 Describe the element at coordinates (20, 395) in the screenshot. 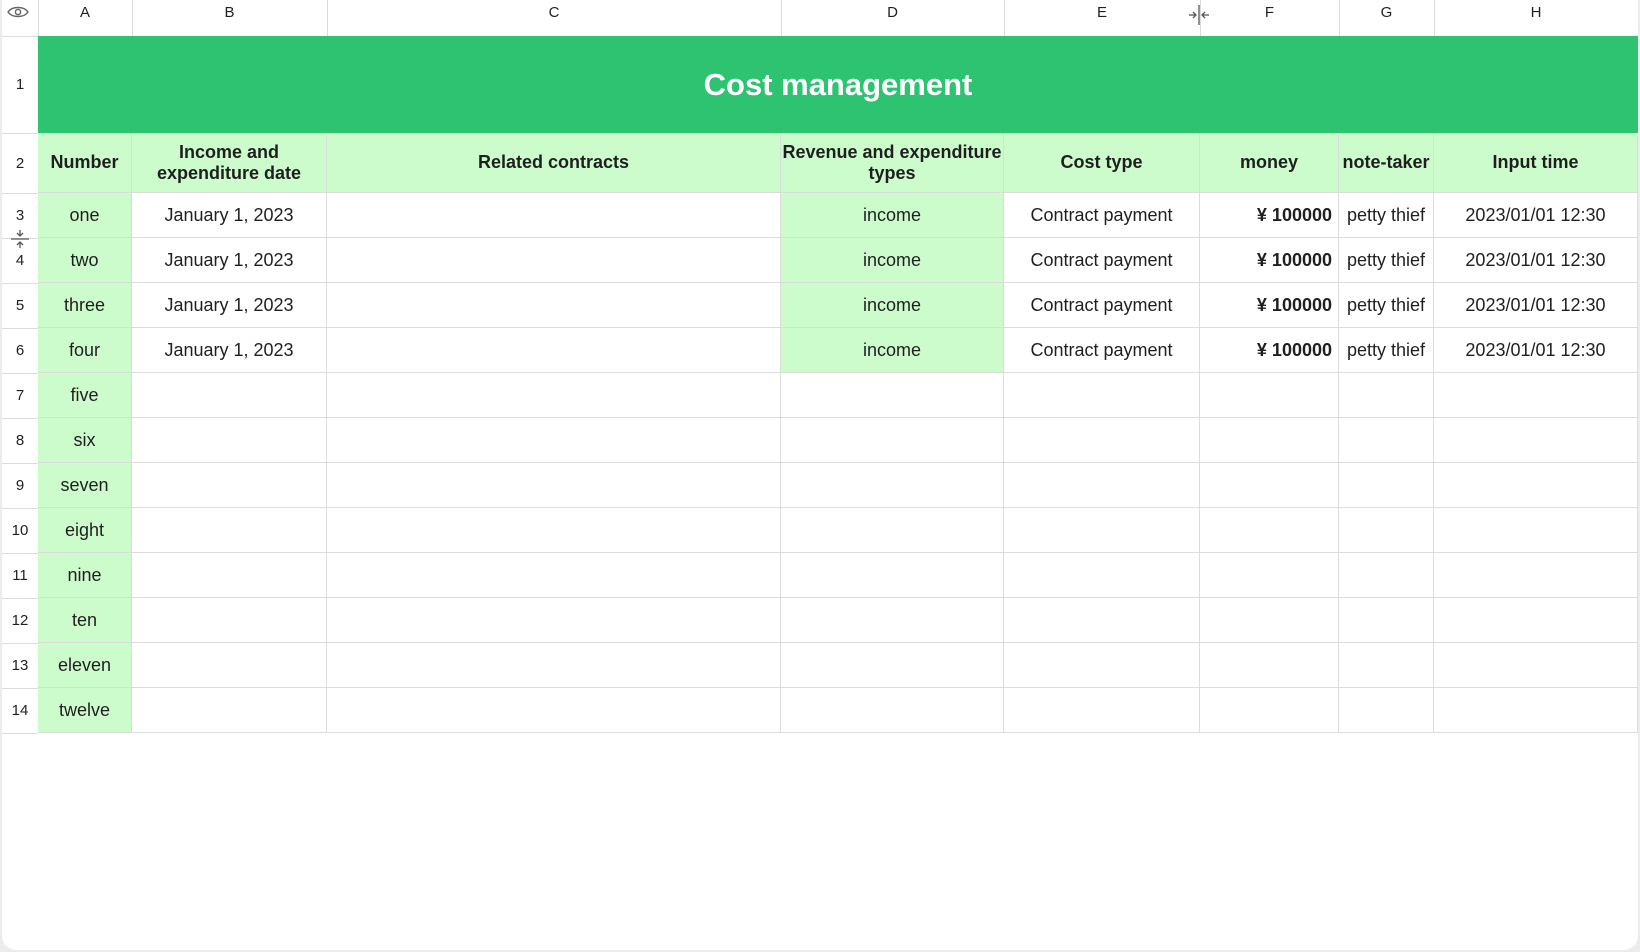

I see `row-header-7: 7` at that location.